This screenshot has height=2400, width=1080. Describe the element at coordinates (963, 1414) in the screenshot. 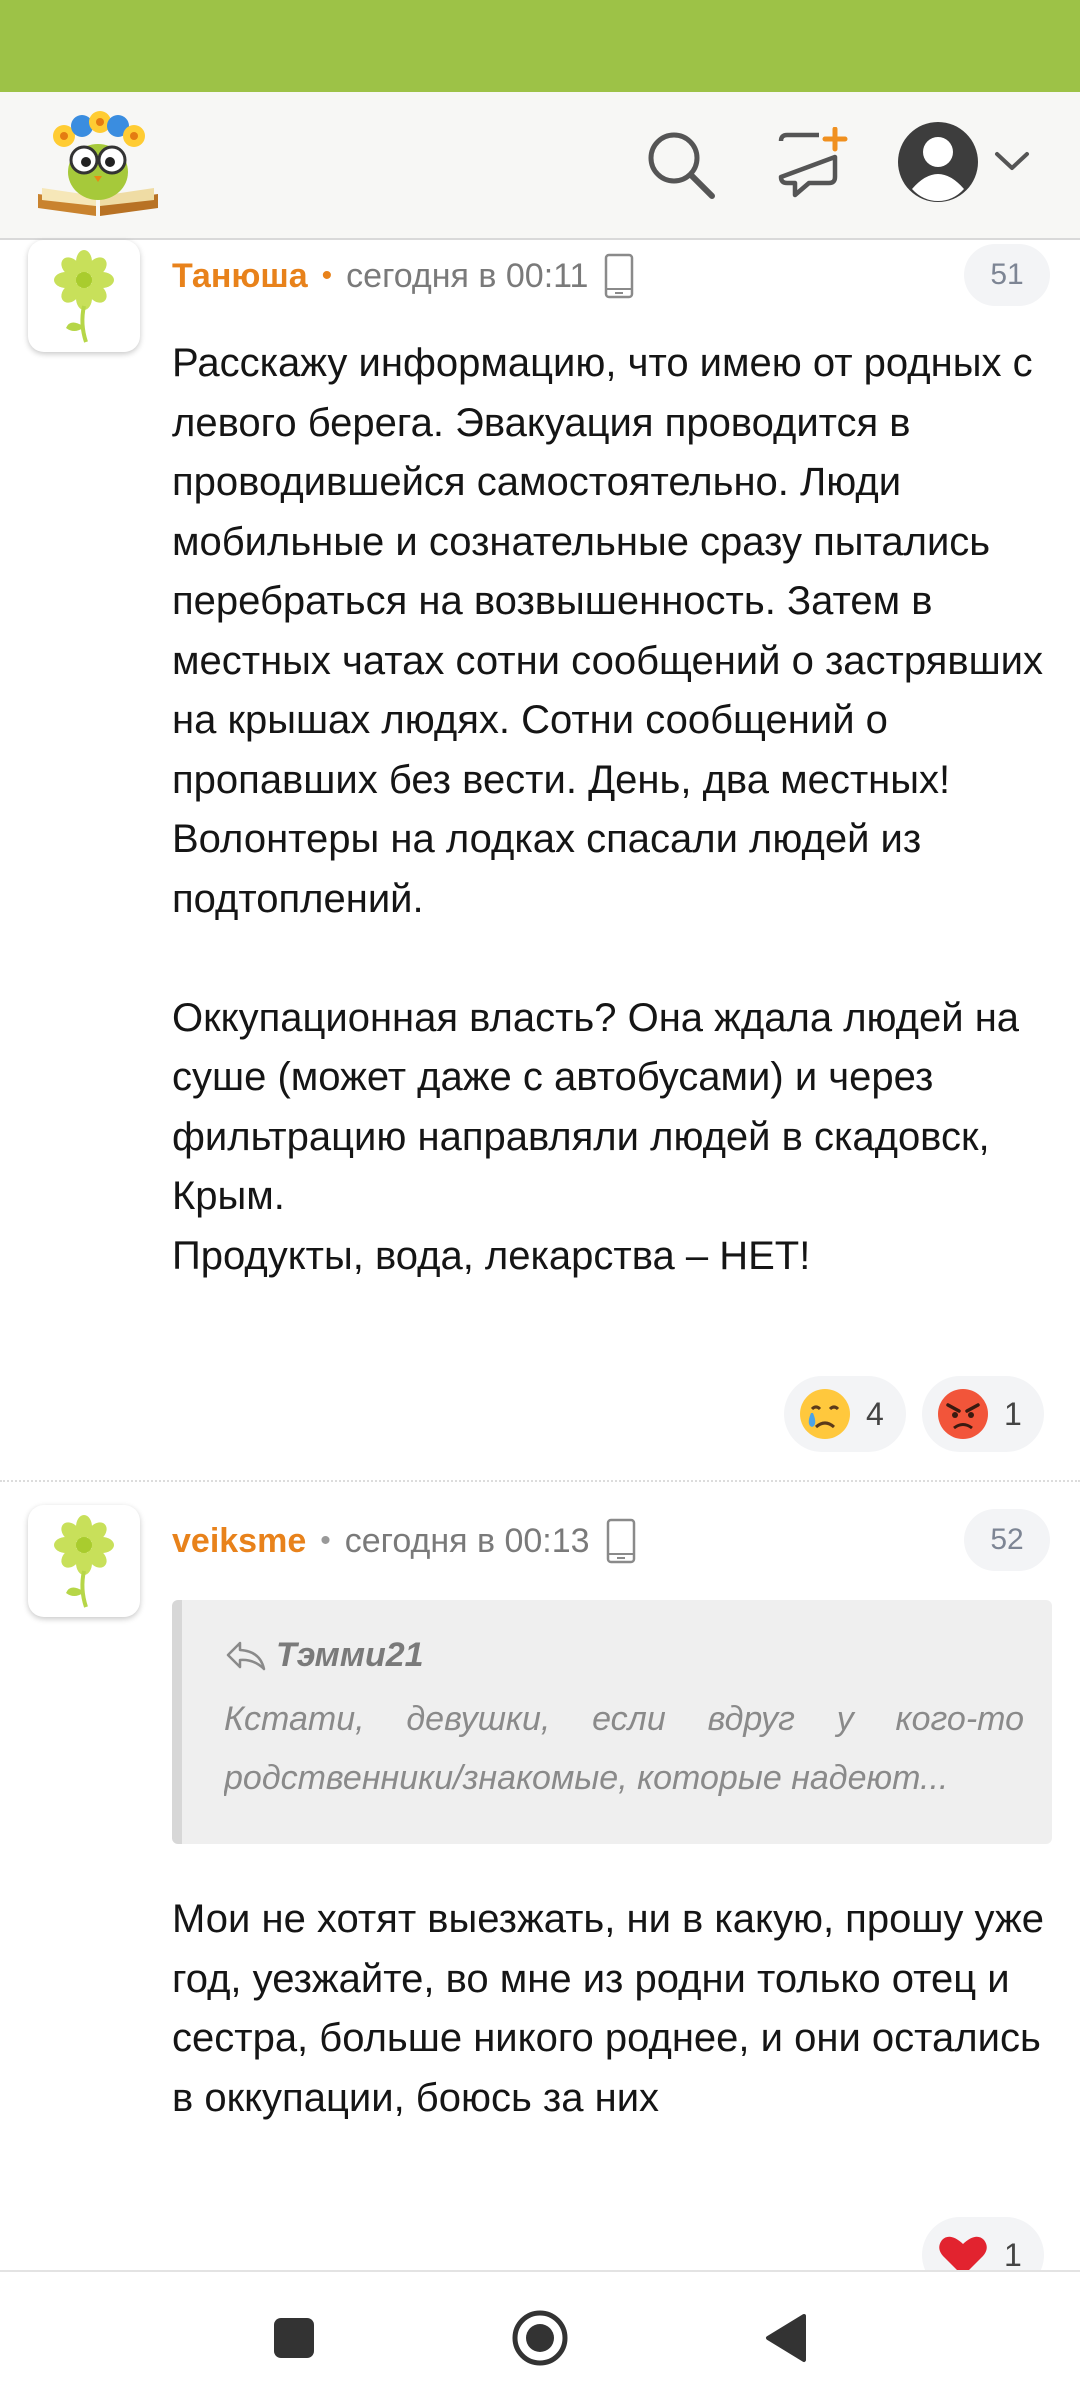

I see `angry-face-emoji` at that location.